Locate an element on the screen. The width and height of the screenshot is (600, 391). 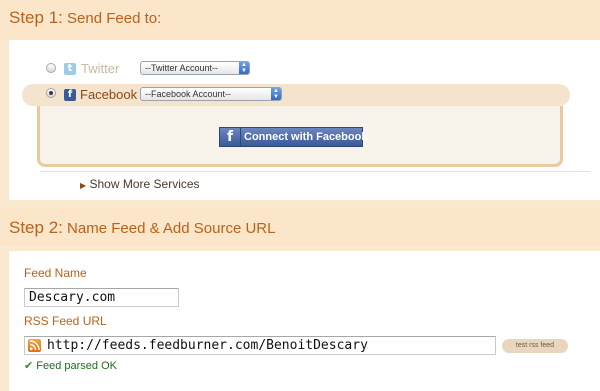
status-text: Feed parsed OK is located at coordinates (76, 366).